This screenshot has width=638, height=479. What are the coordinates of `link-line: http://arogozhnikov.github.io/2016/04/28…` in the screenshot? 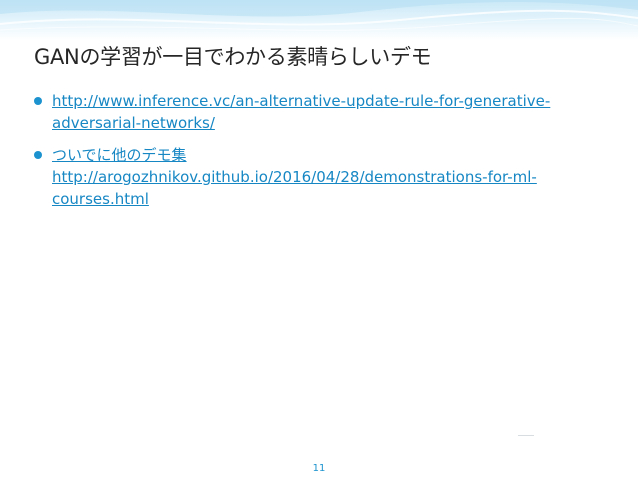 It's located at (333, 177).